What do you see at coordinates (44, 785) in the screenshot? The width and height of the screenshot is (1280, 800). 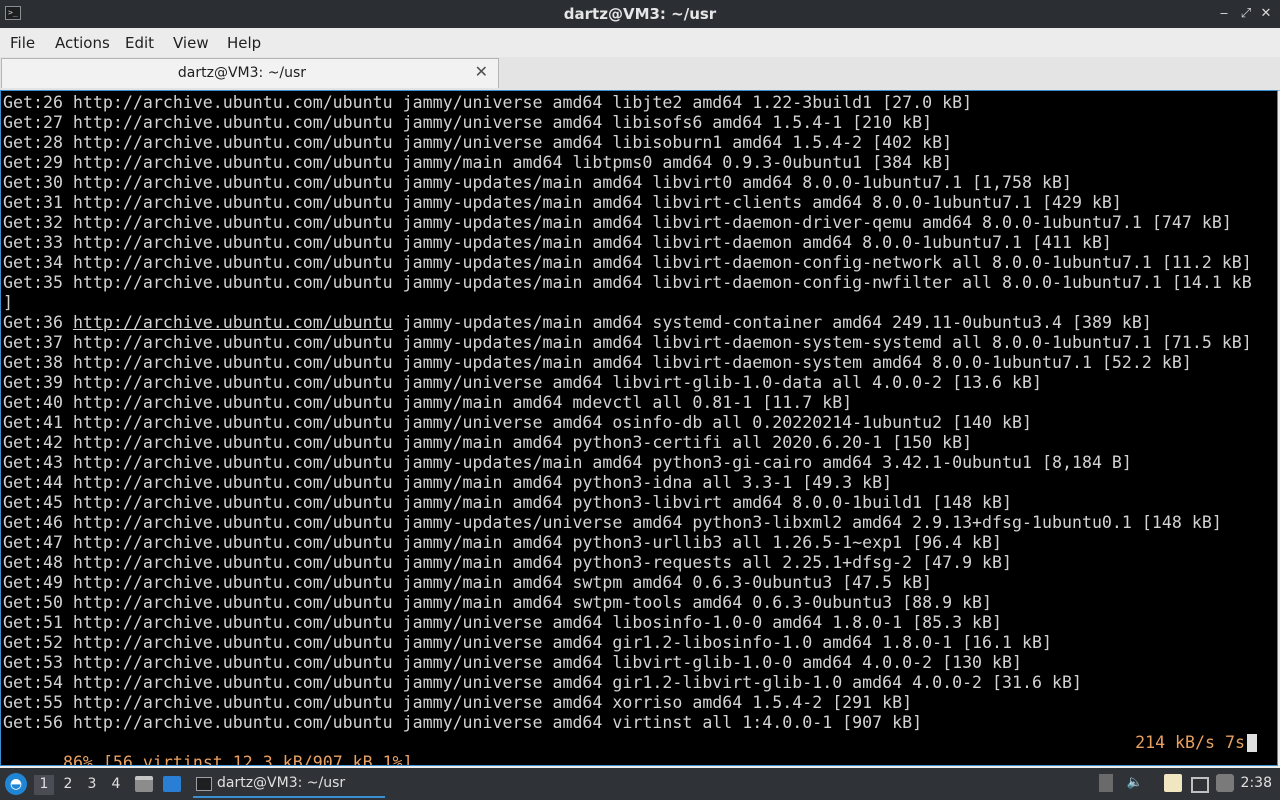 I see `workspace-1: 1` at bounding box center [44, 785].